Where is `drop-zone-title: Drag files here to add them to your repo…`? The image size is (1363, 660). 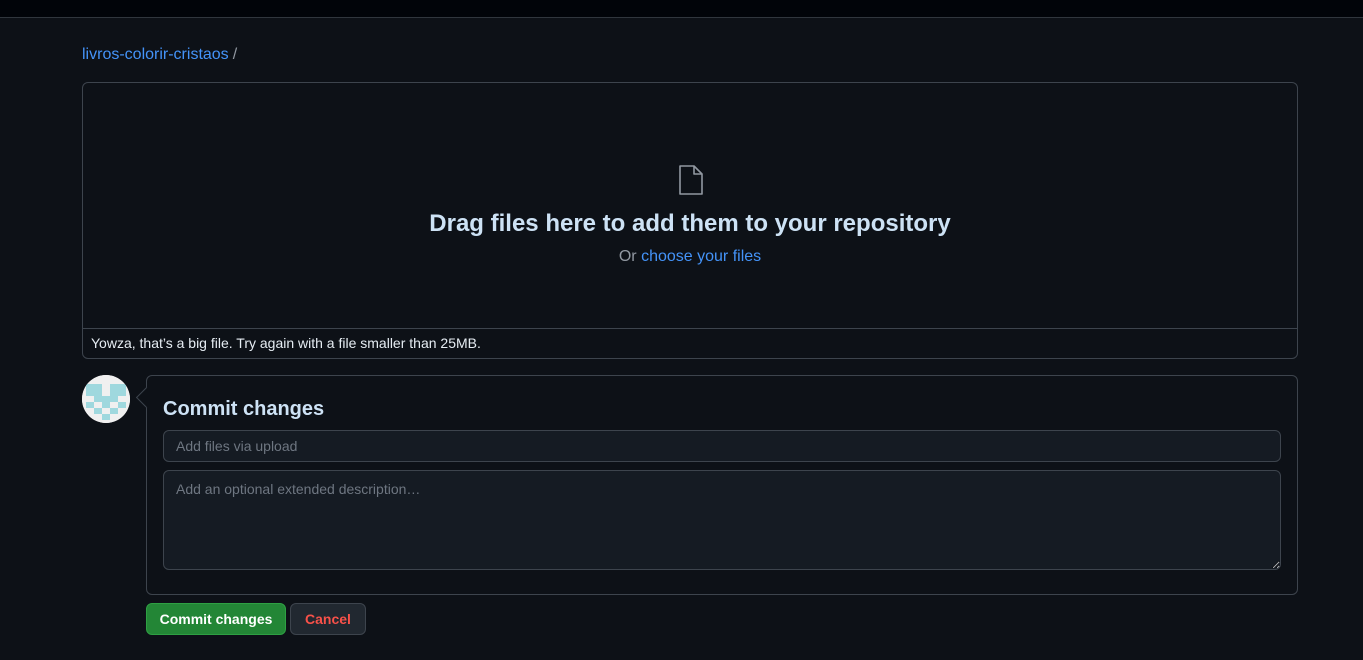
drop-zone-title: Drag files here to add them to your repo… is located at coordinates (690, 223).